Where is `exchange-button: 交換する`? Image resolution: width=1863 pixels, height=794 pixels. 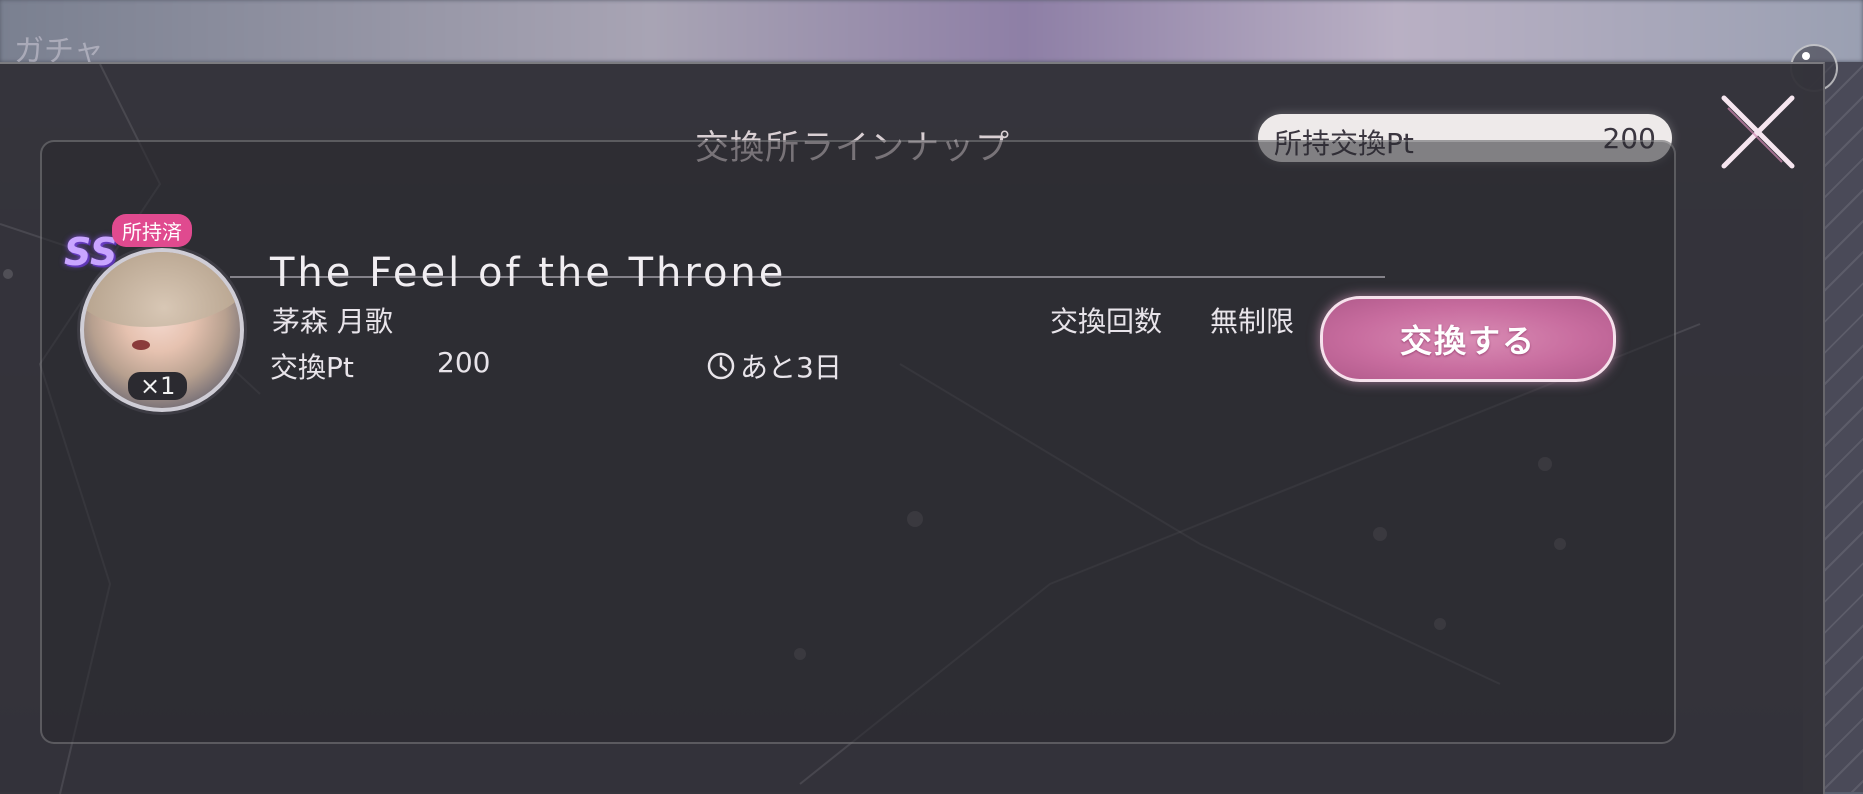
exchange-button: 交換する is located at coordinates (1468, 339).